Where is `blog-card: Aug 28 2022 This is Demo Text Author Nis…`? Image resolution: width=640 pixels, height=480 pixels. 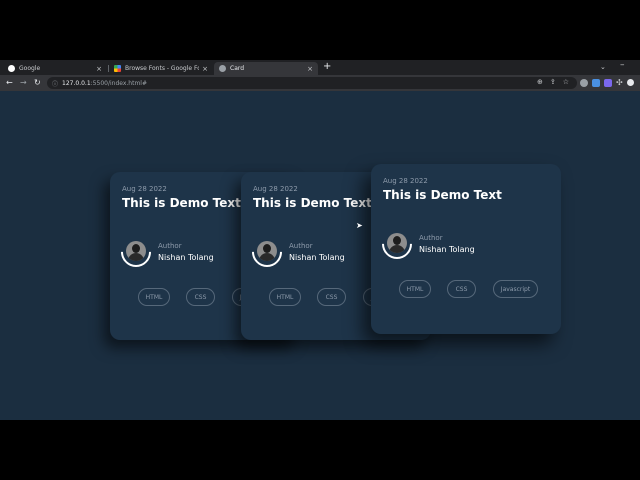 blog-card: Aug 28 2022 This is Demo Text Author Nis… is located at coordinates (466, 249).